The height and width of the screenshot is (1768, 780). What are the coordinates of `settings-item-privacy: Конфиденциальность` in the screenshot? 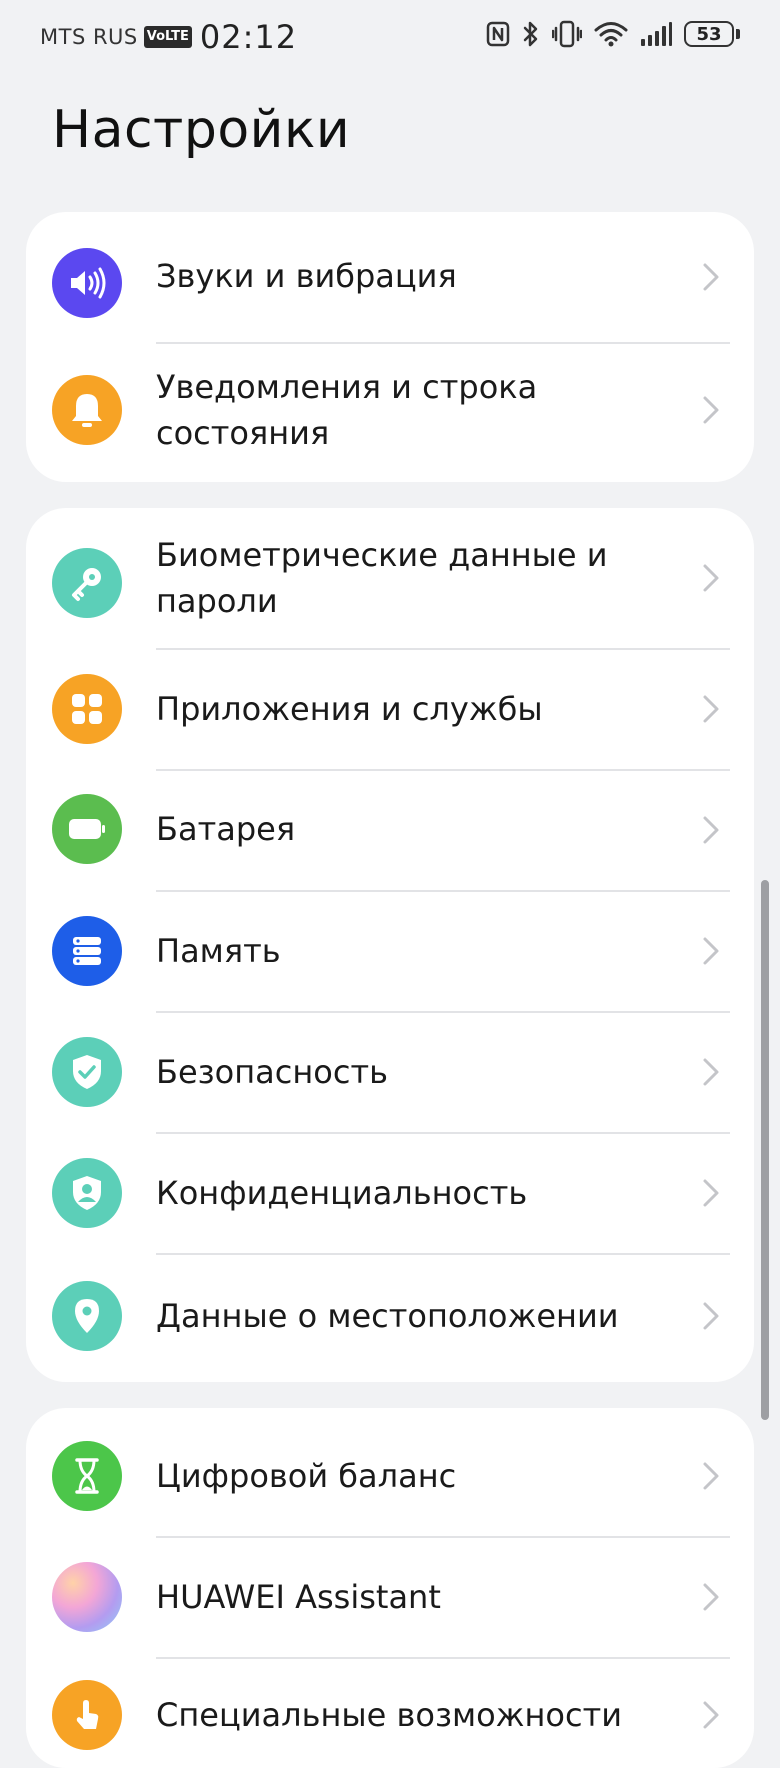 It's located at (390, 1193).